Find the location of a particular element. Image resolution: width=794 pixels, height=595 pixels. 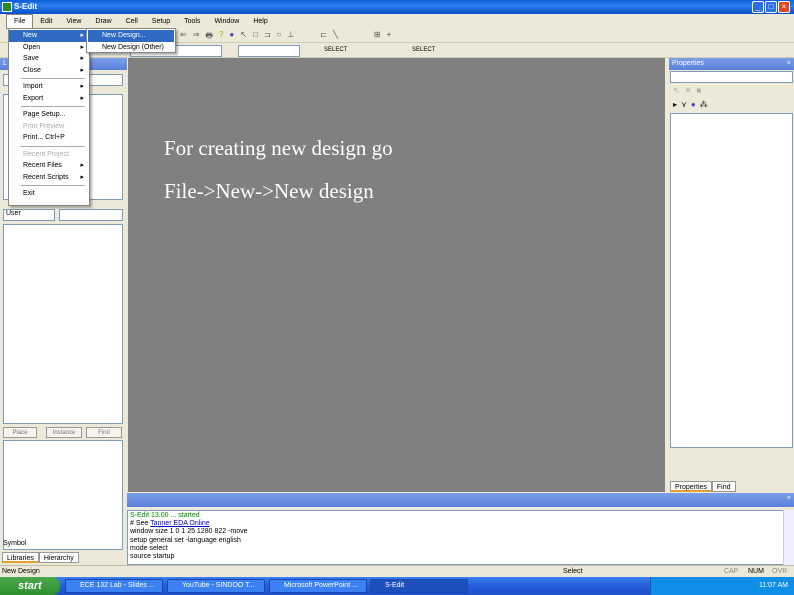

start-button: start is located at coordinates (30, 586).